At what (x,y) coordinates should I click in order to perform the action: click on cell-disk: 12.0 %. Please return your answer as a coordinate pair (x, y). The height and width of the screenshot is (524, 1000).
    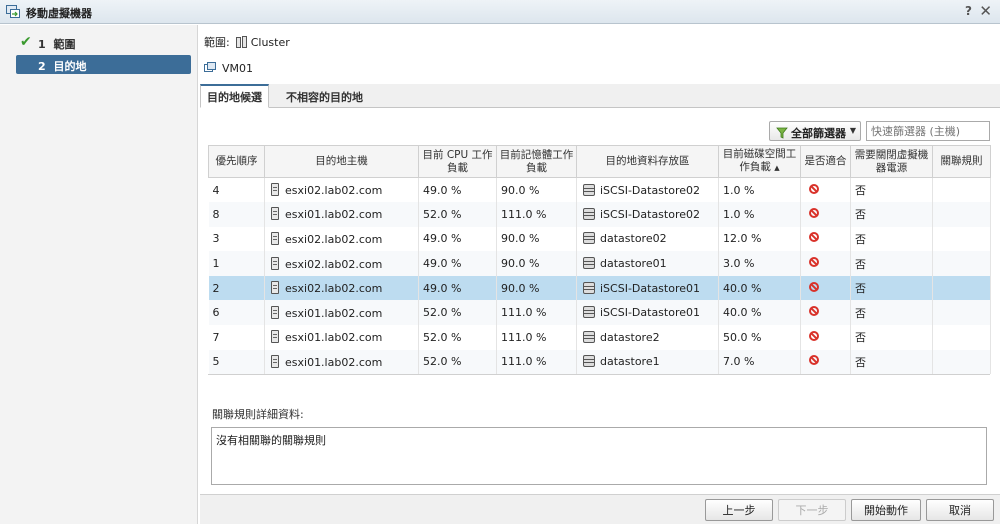
    Looking at the image, I should click on (759, 239).